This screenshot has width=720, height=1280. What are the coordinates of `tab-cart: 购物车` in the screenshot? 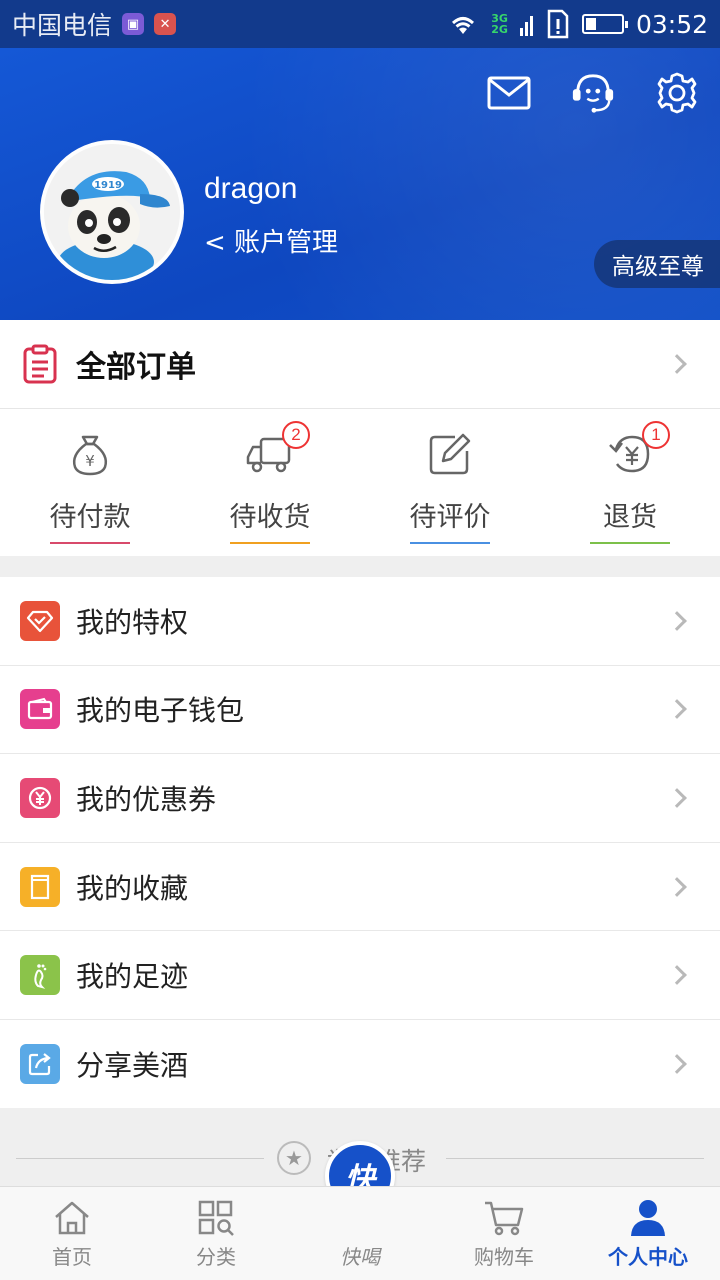 It's located at (504, 1233).